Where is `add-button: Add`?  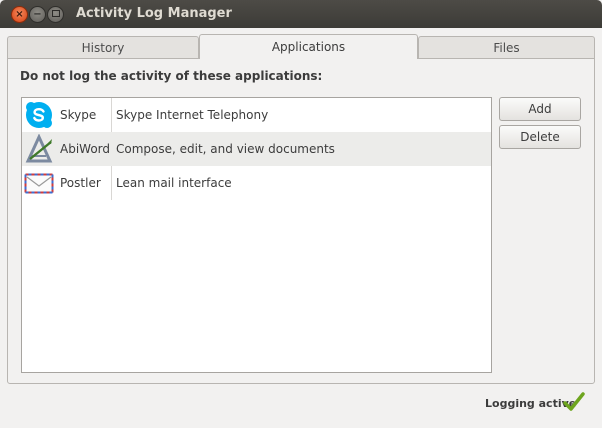 add-button: Add is located at coordinates (540, 109).